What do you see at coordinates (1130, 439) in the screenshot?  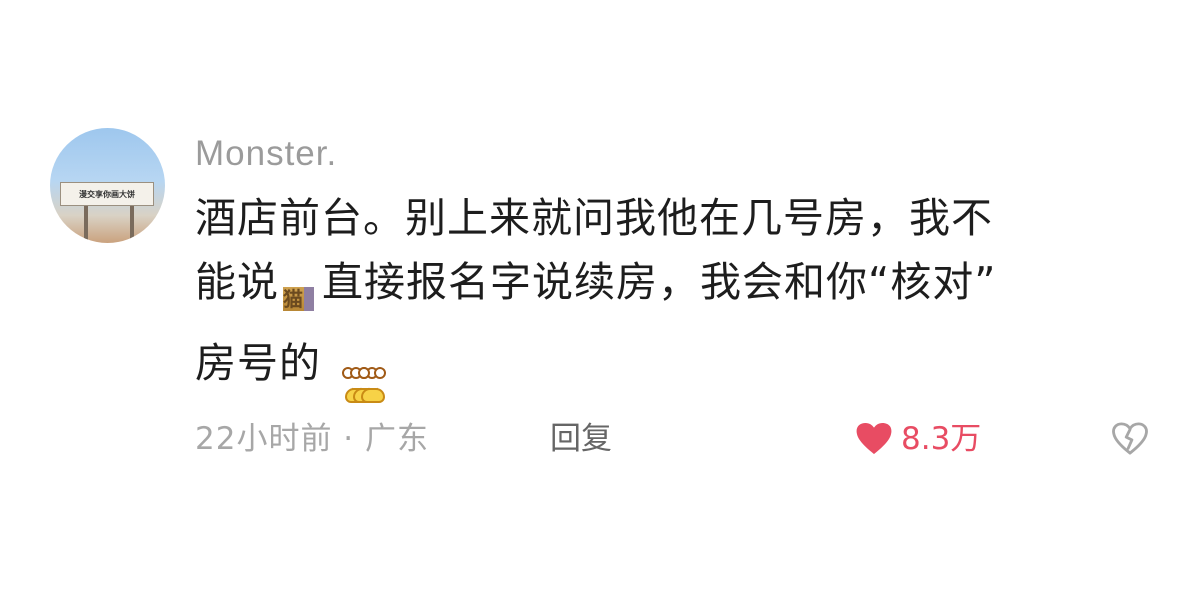 I see `broken-heart-icon` at bounding box center [1130, 439].